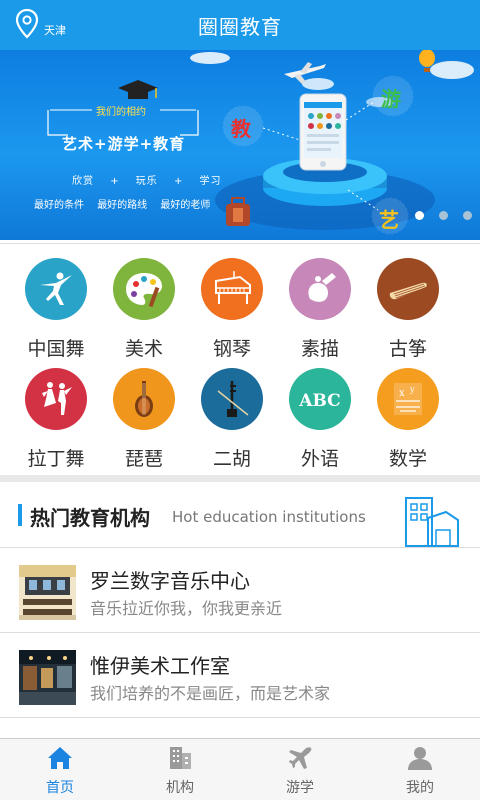 Image resolution: width=480 pixels, height=800 pixels. I want to click on location-selector: 天津, so click(40, 24).